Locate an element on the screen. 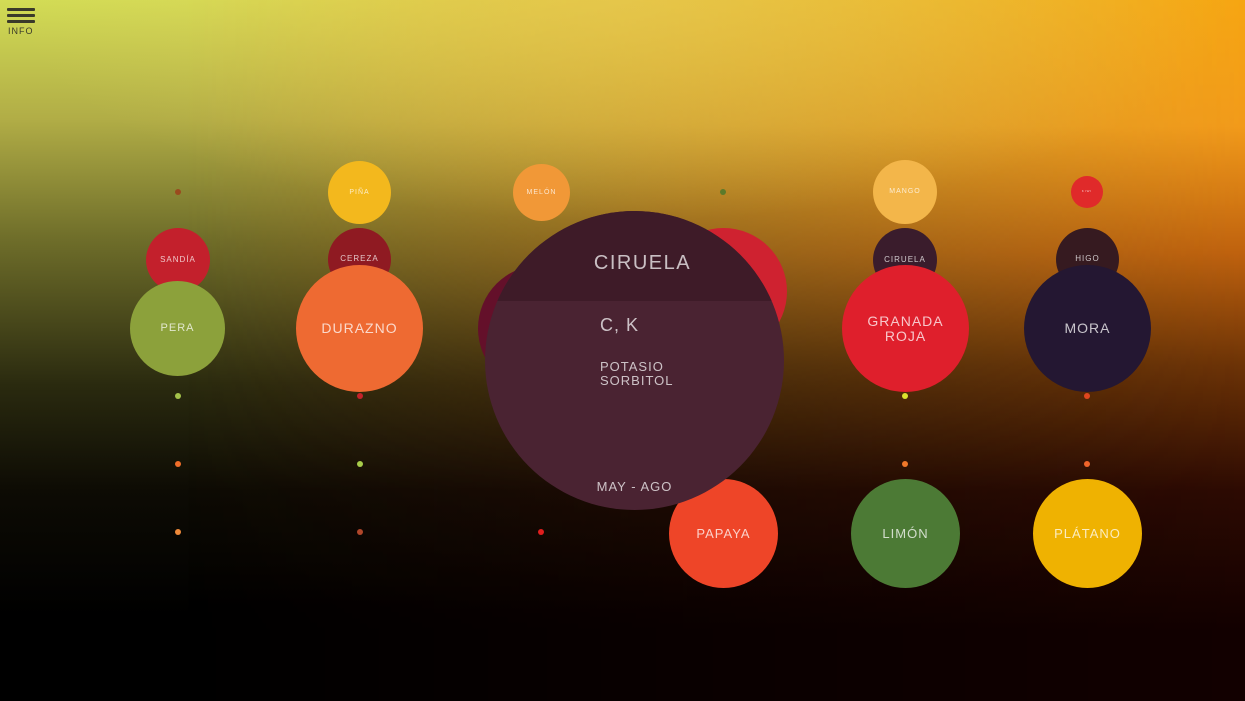 The image size is (1245, 701). fruit-label: PLÁTANO is located at coordinates (1087, 533).